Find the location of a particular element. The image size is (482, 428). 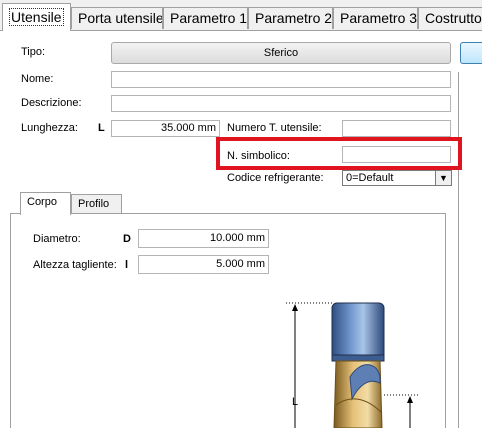

altezza-input: 5.000 mm is located at coordinates (203, 264).